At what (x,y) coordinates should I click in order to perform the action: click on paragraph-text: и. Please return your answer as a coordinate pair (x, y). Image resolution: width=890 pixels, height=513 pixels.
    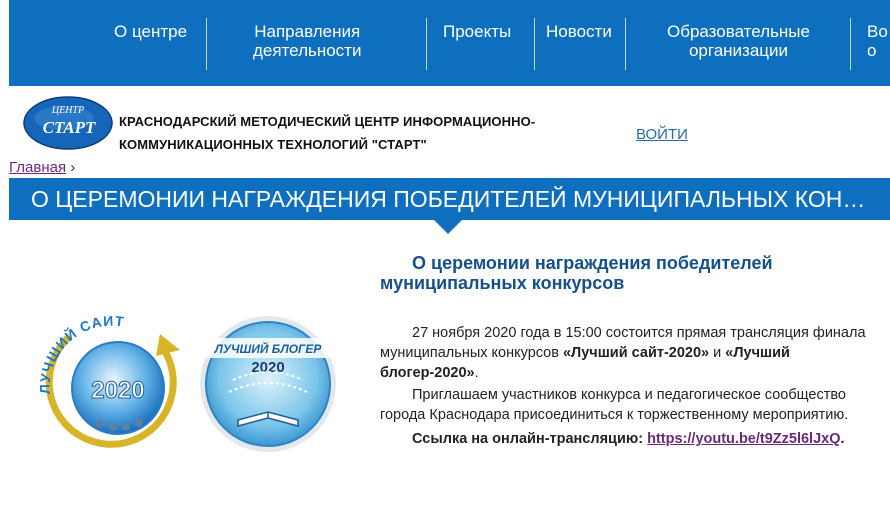
    Looking at the image, I should click on (717, 353).